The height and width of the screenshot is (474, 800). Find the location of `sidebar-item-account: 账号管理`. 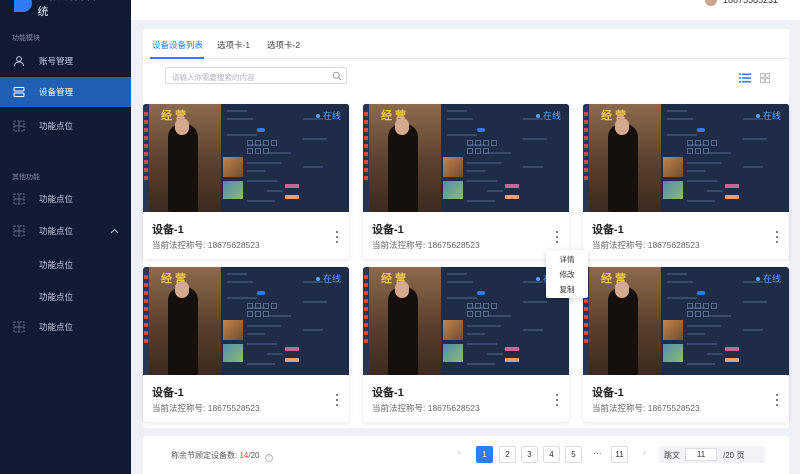

sidebar-item-account: 账号管理 is located at coordinates (65, 61).